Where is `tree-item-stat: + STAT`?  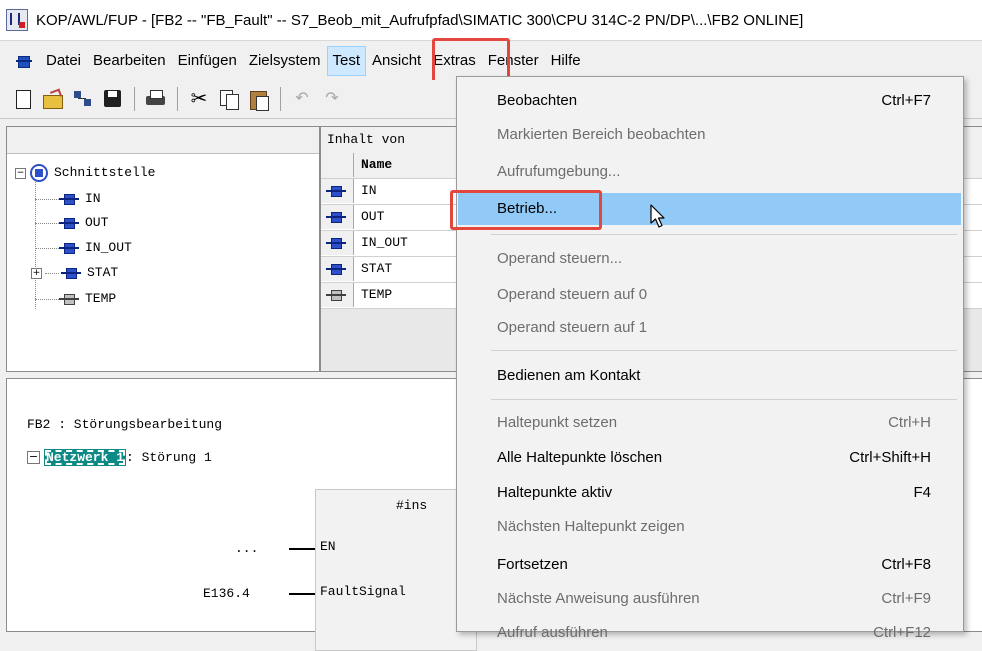
tree-item-stat: + STAT is located at coordinates (74, 273).